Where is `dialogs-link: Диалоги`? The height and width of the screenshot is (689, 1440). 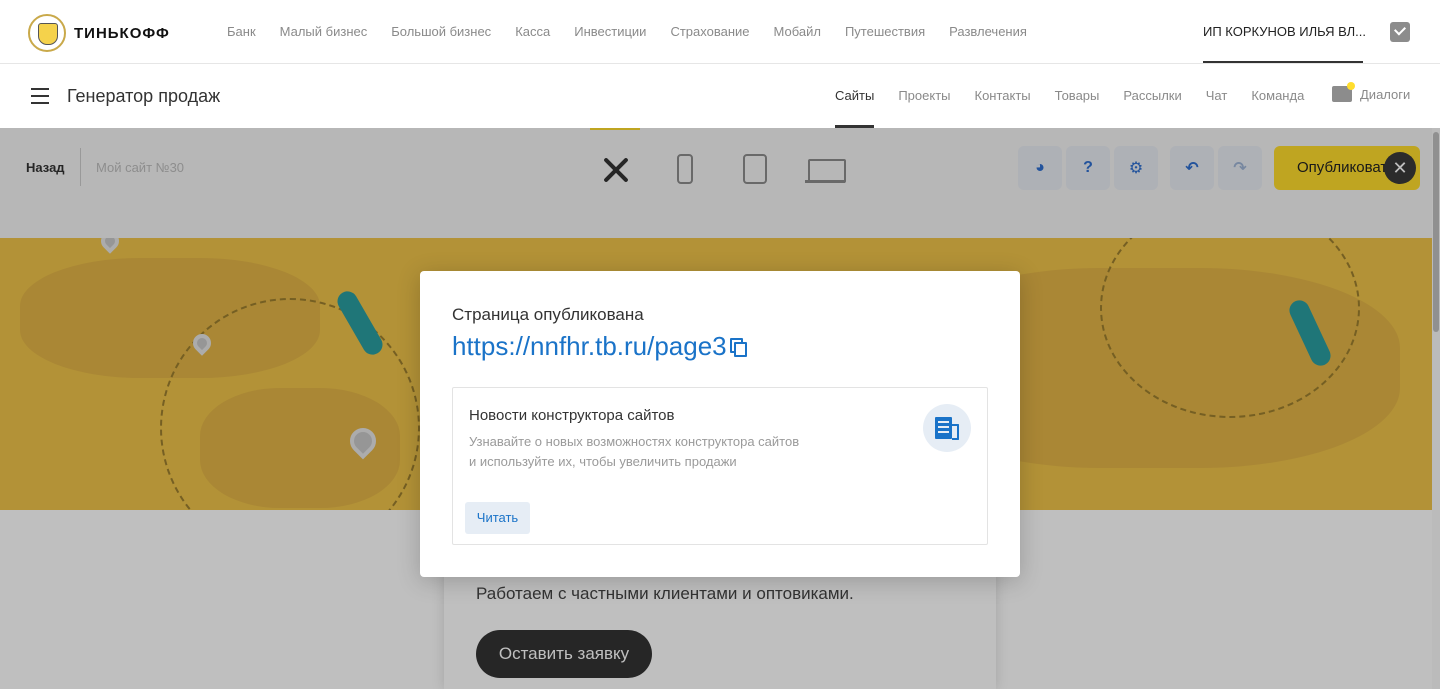 dialogs-link: Диалоги is located at coordinates (1371, 92).